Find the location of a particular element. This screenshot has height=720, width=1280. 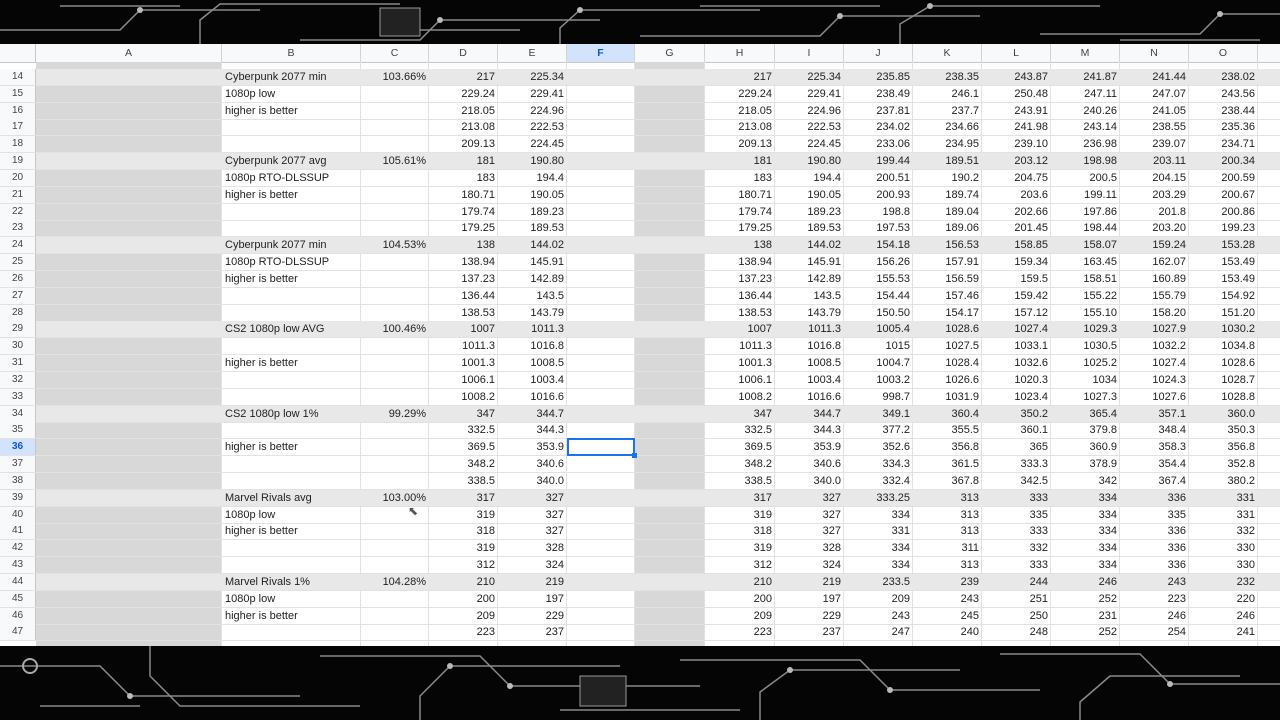

active-cell-selection is located at coordinates (601, 447).